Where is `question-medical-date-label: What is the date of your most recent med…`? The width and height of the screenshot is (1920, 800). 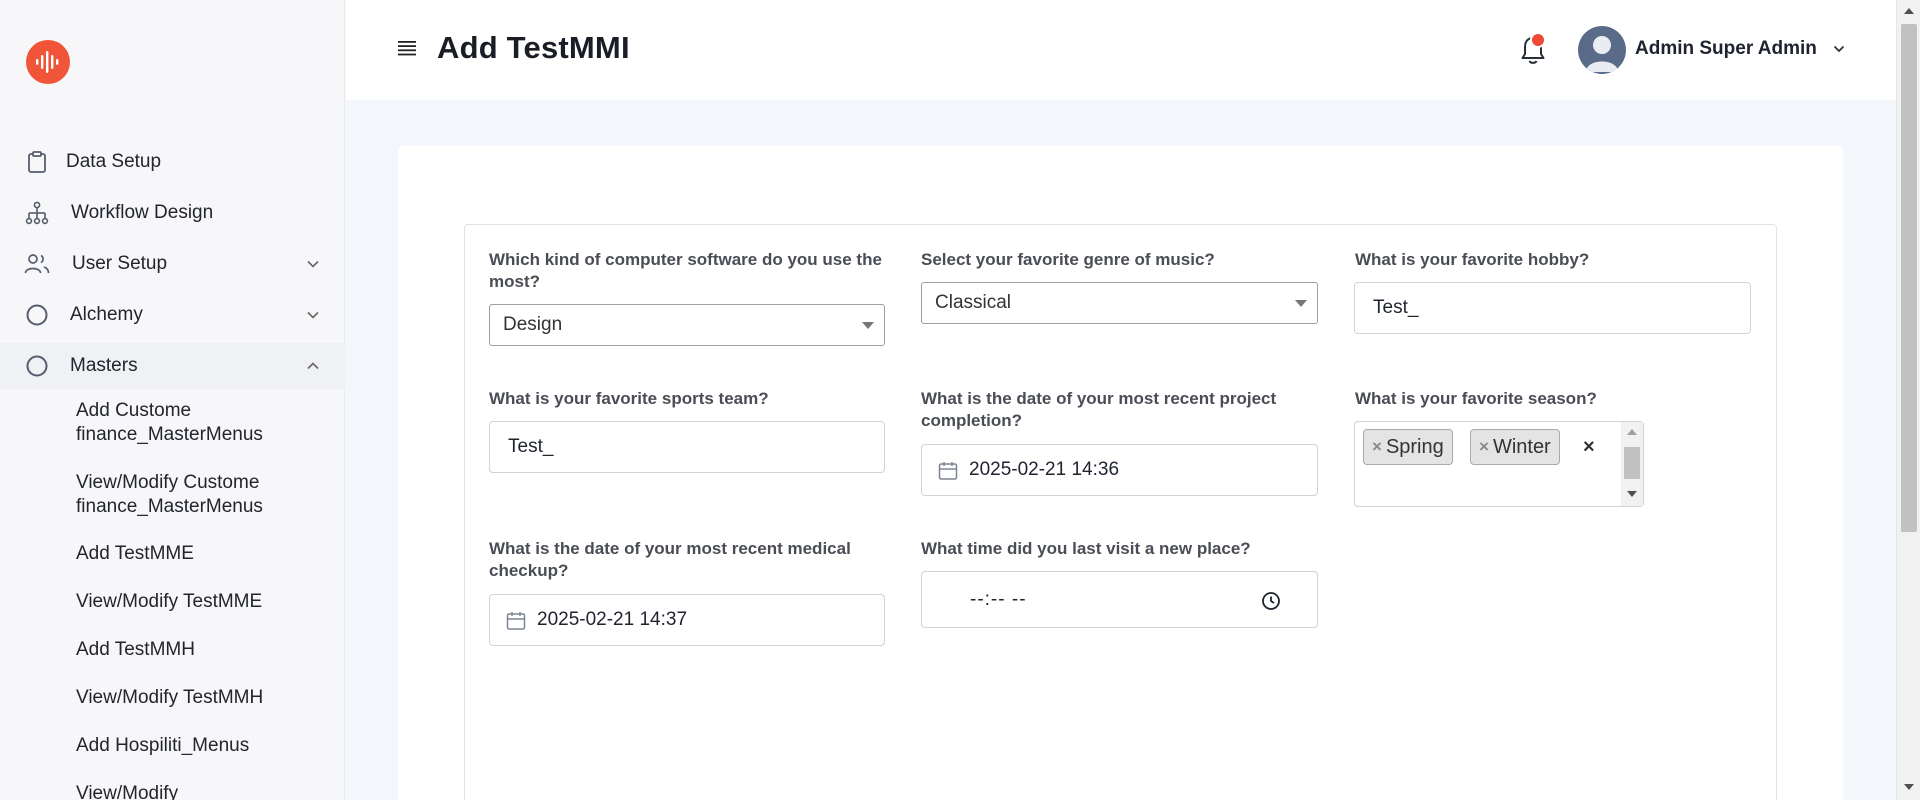 question-medical-date-label: What is the date of your most recent med… is located at coordinates (670, 559).